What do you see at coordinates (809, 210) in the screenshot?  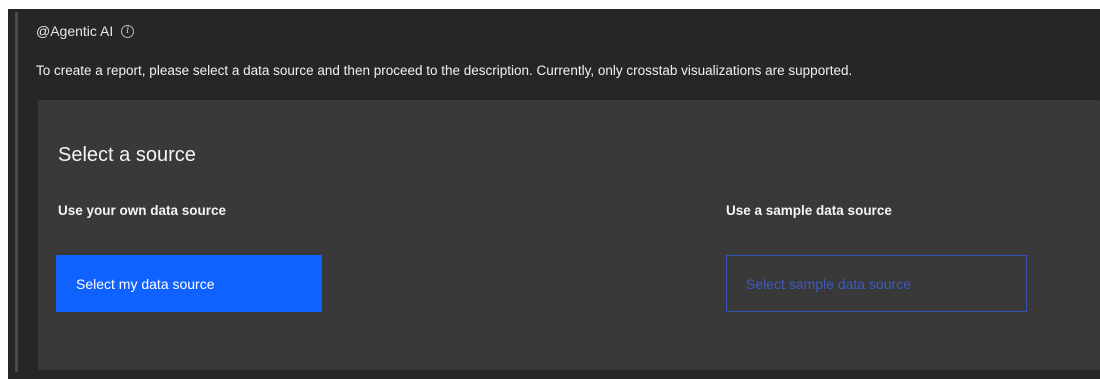 I see `sample-source-label: Use a sample data source` at bounding box center [809, 210].